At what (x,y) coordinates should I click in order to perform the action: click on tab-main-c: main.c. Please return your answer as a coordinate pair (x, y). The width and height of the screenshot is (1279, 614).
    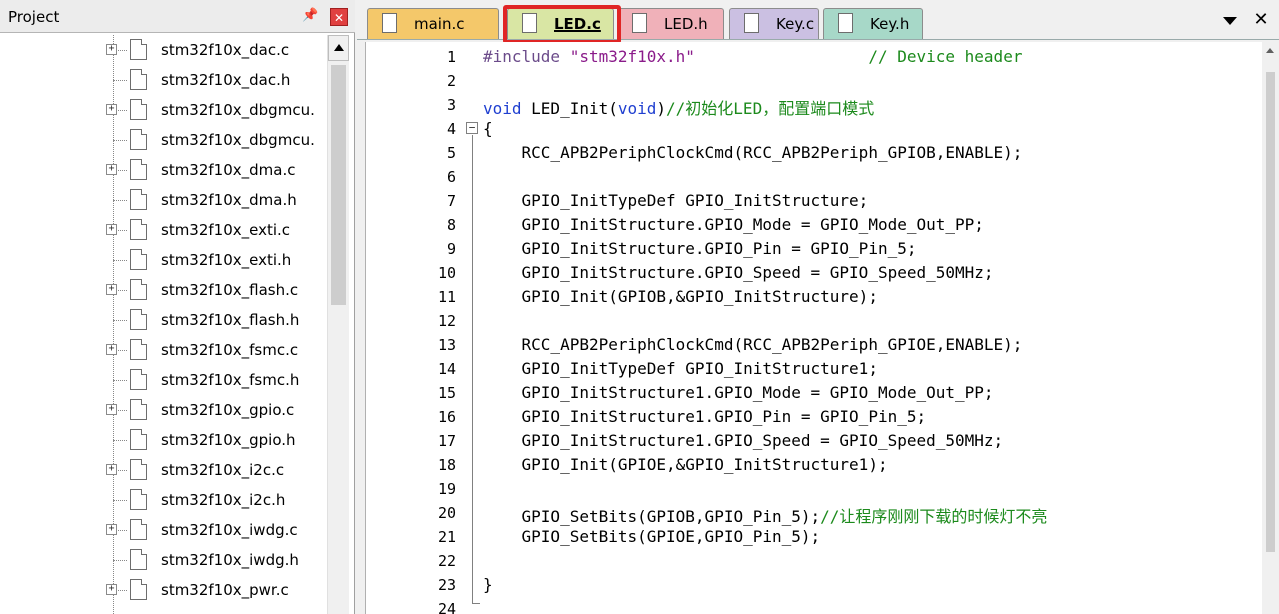
    Looking at the image, I should click on (433, 23).